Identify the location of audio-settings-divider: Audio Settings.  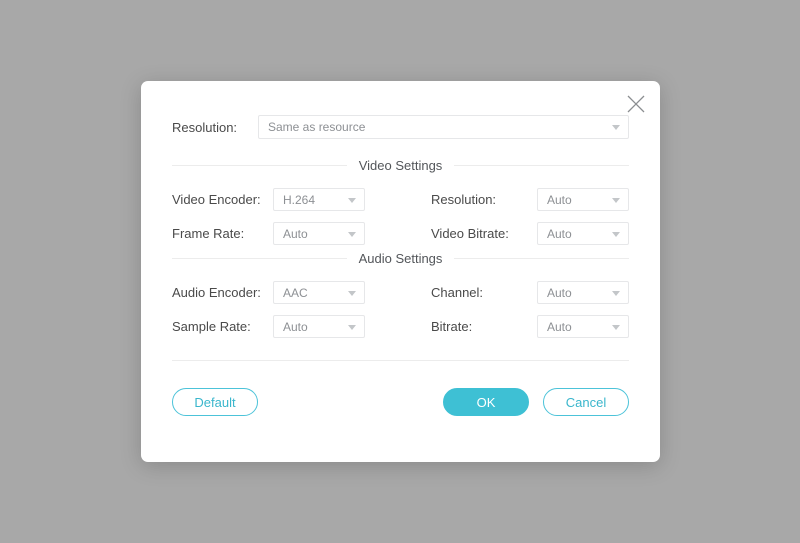
(400, 258).